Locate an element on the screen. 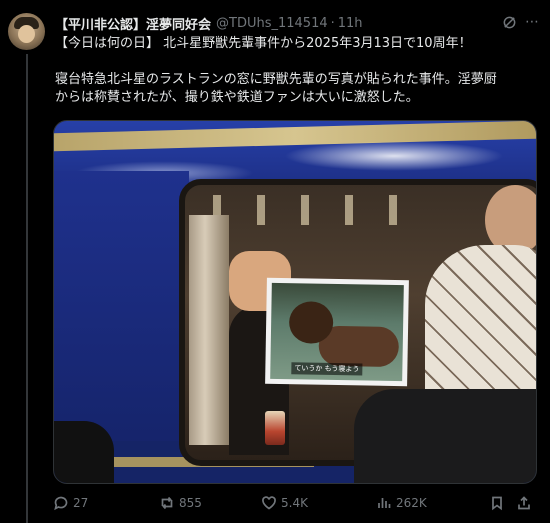 The image size is (550, 523). reply-icon is located at coordinates (61, 503).